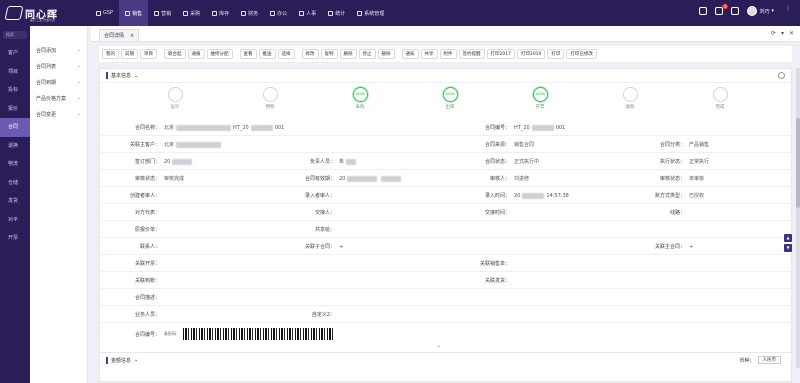 The height and width of the screenshot is (383, 800). What do you see at coordinates (196, 54) in the screenshot?
I see `toolbar-button: 通报` at bounding box center [196, 54].